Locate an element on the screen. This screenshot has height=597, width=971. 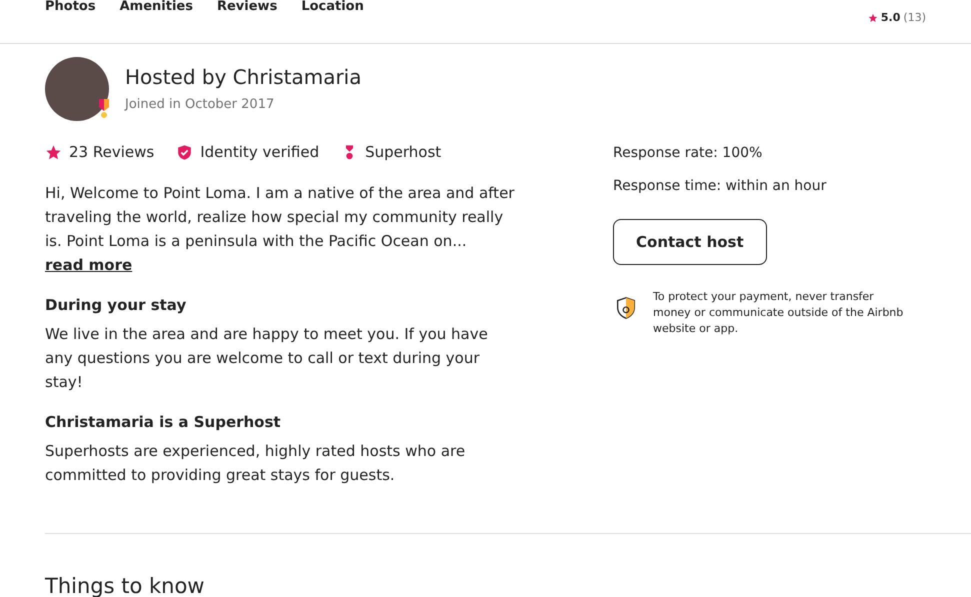
joined-date: Joined in October 2017 is located at coordinates (200, 104).